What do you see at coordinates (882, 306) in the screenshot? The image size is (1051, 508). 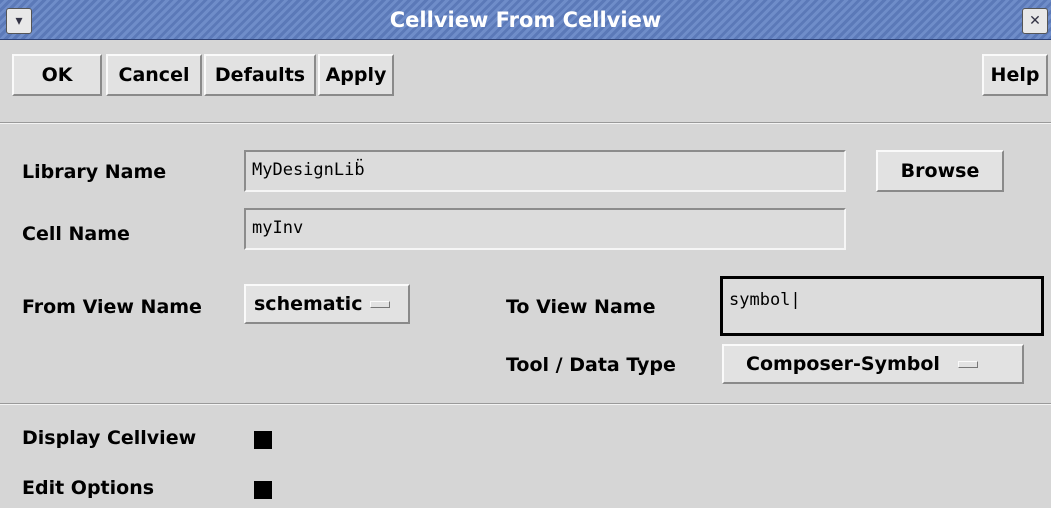 I see `to-view-field: symbol|` at bounding box center [882, 306].